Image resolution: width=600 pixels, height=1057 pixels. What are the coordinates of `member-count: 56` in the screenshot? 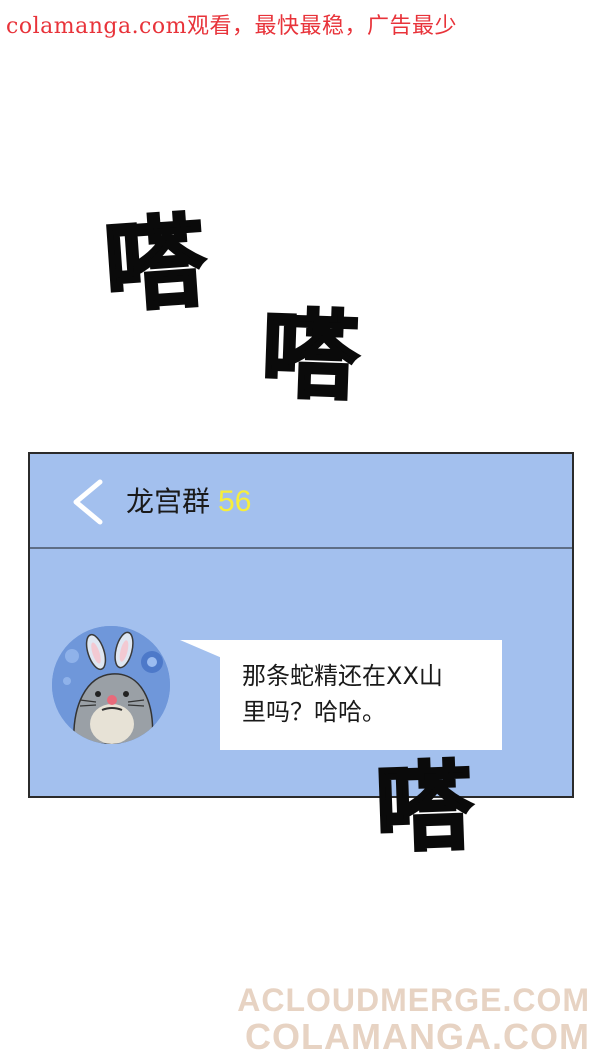 It's located at (235, 501).